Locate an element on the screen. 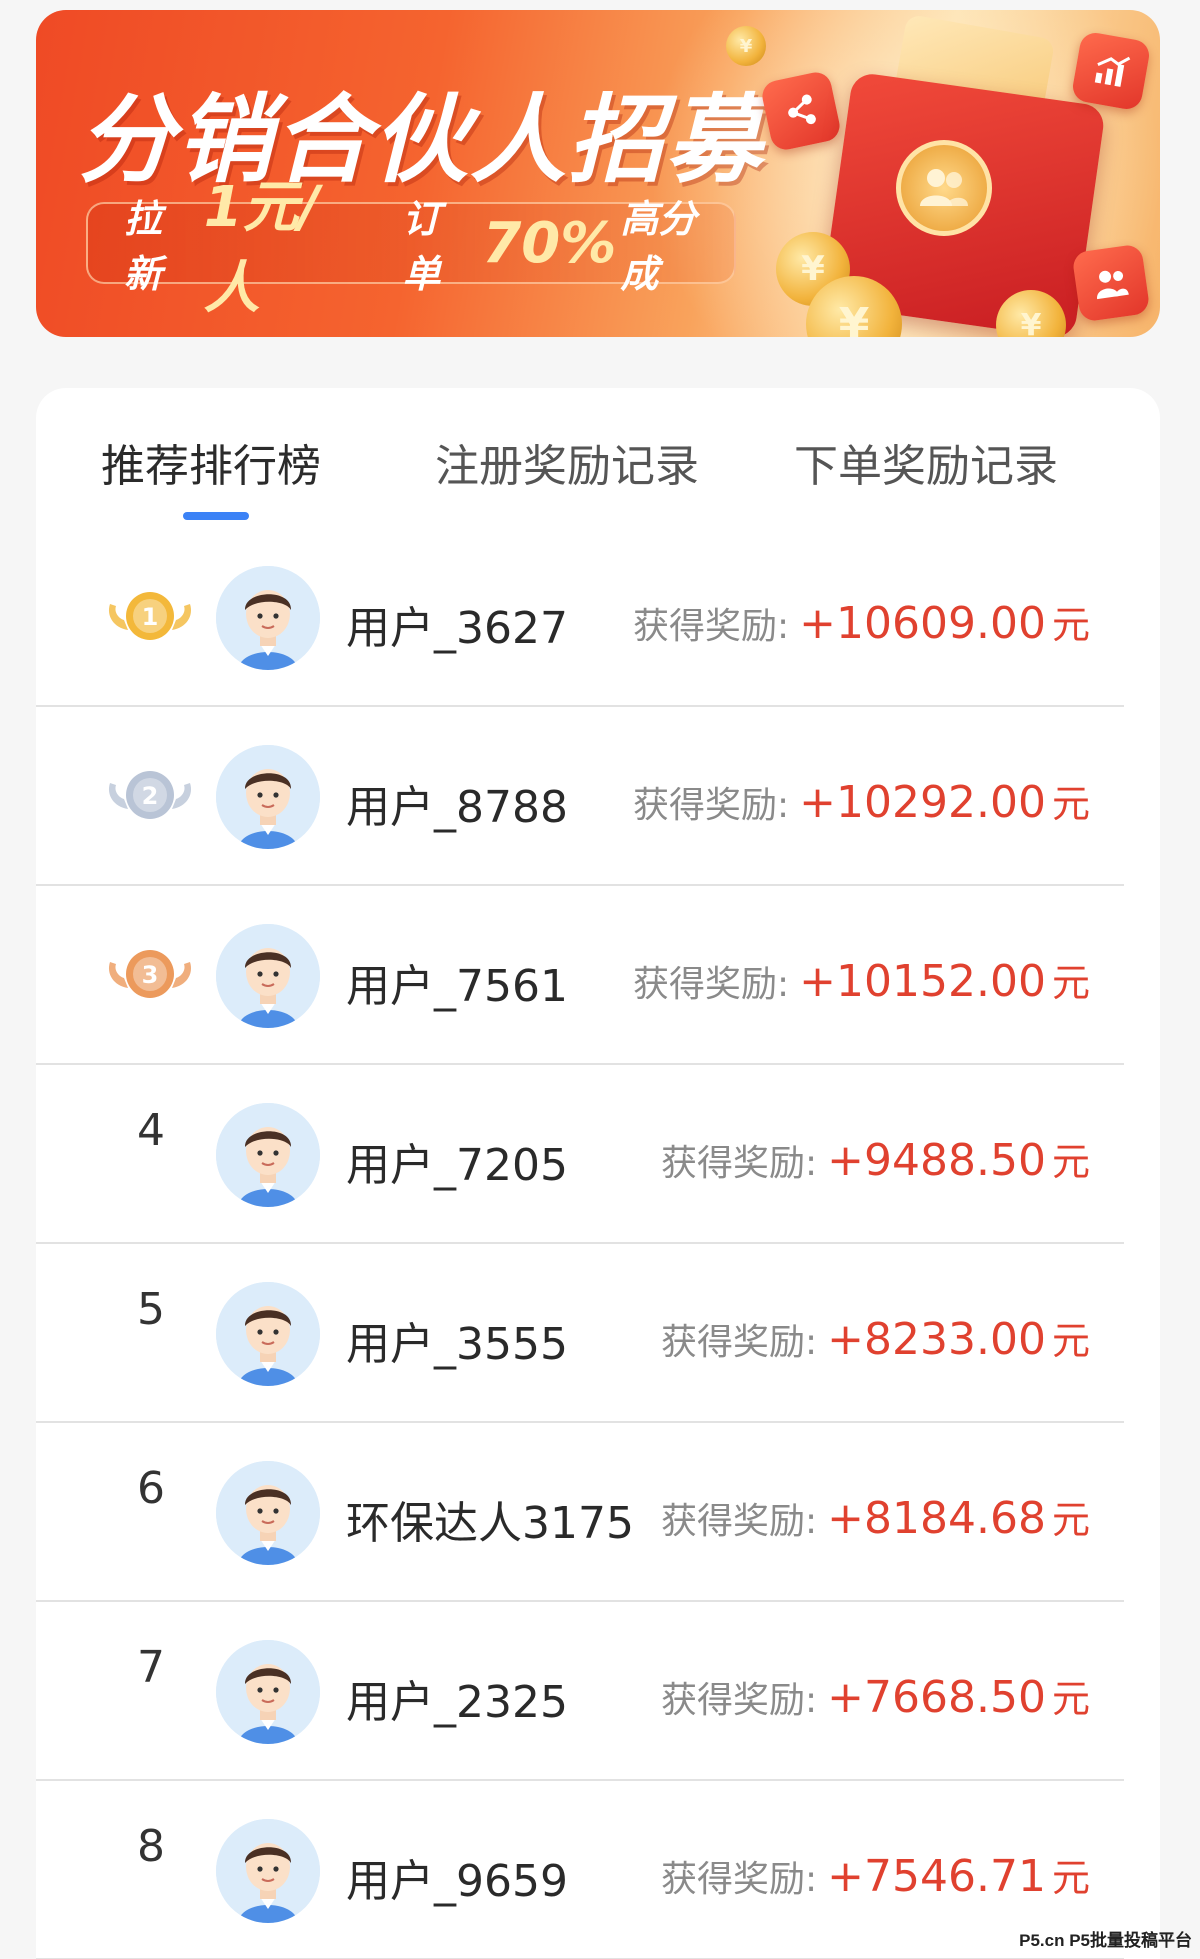 The width and height of the screenshot is (1200, 1959). reward-value: +7546.71 is located at coordinates (936, 1876).